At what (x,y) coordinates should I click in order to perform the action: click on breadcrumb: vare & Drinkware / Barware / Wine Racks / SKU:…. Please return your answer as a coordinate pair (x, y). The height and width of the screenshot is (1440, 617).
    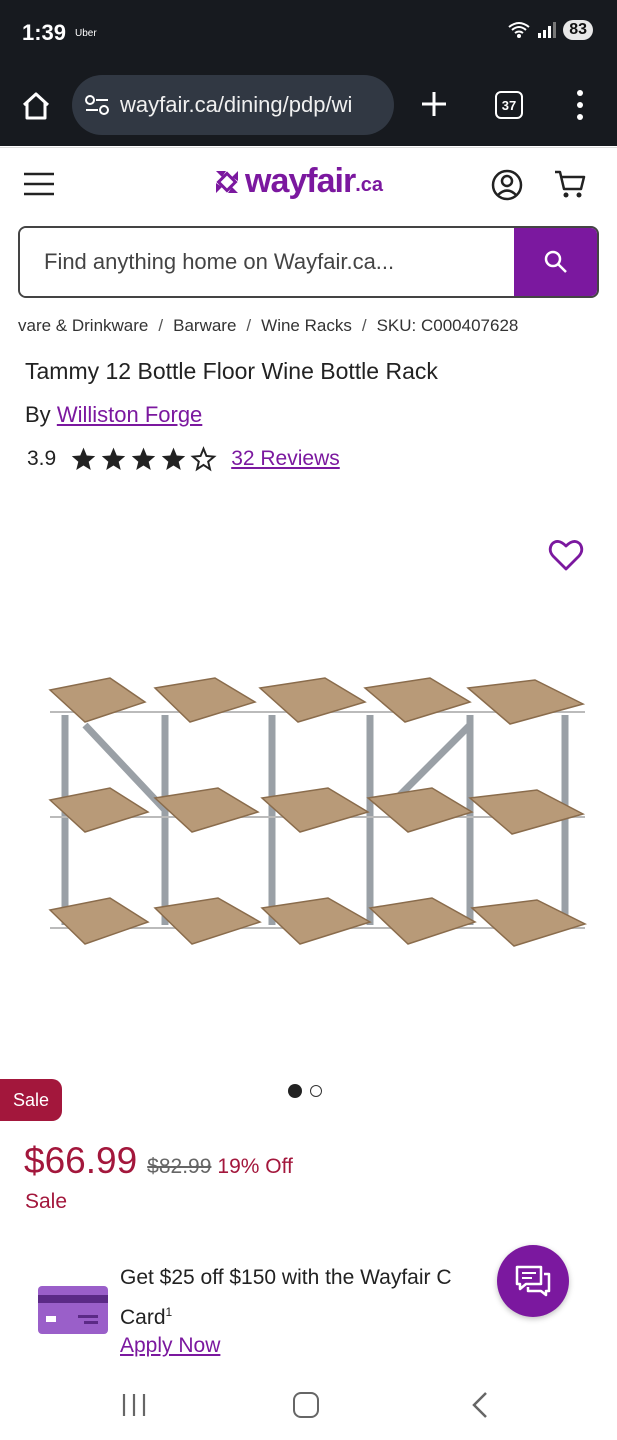
    Looking at the image, I should click on (317, 326).